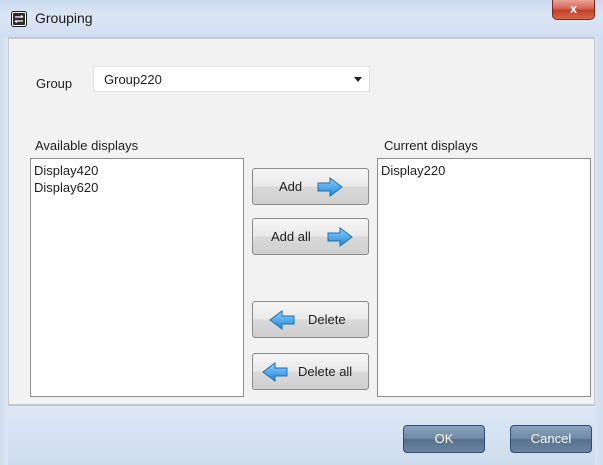  I want to click on group-label: Group, so click(54, 83).